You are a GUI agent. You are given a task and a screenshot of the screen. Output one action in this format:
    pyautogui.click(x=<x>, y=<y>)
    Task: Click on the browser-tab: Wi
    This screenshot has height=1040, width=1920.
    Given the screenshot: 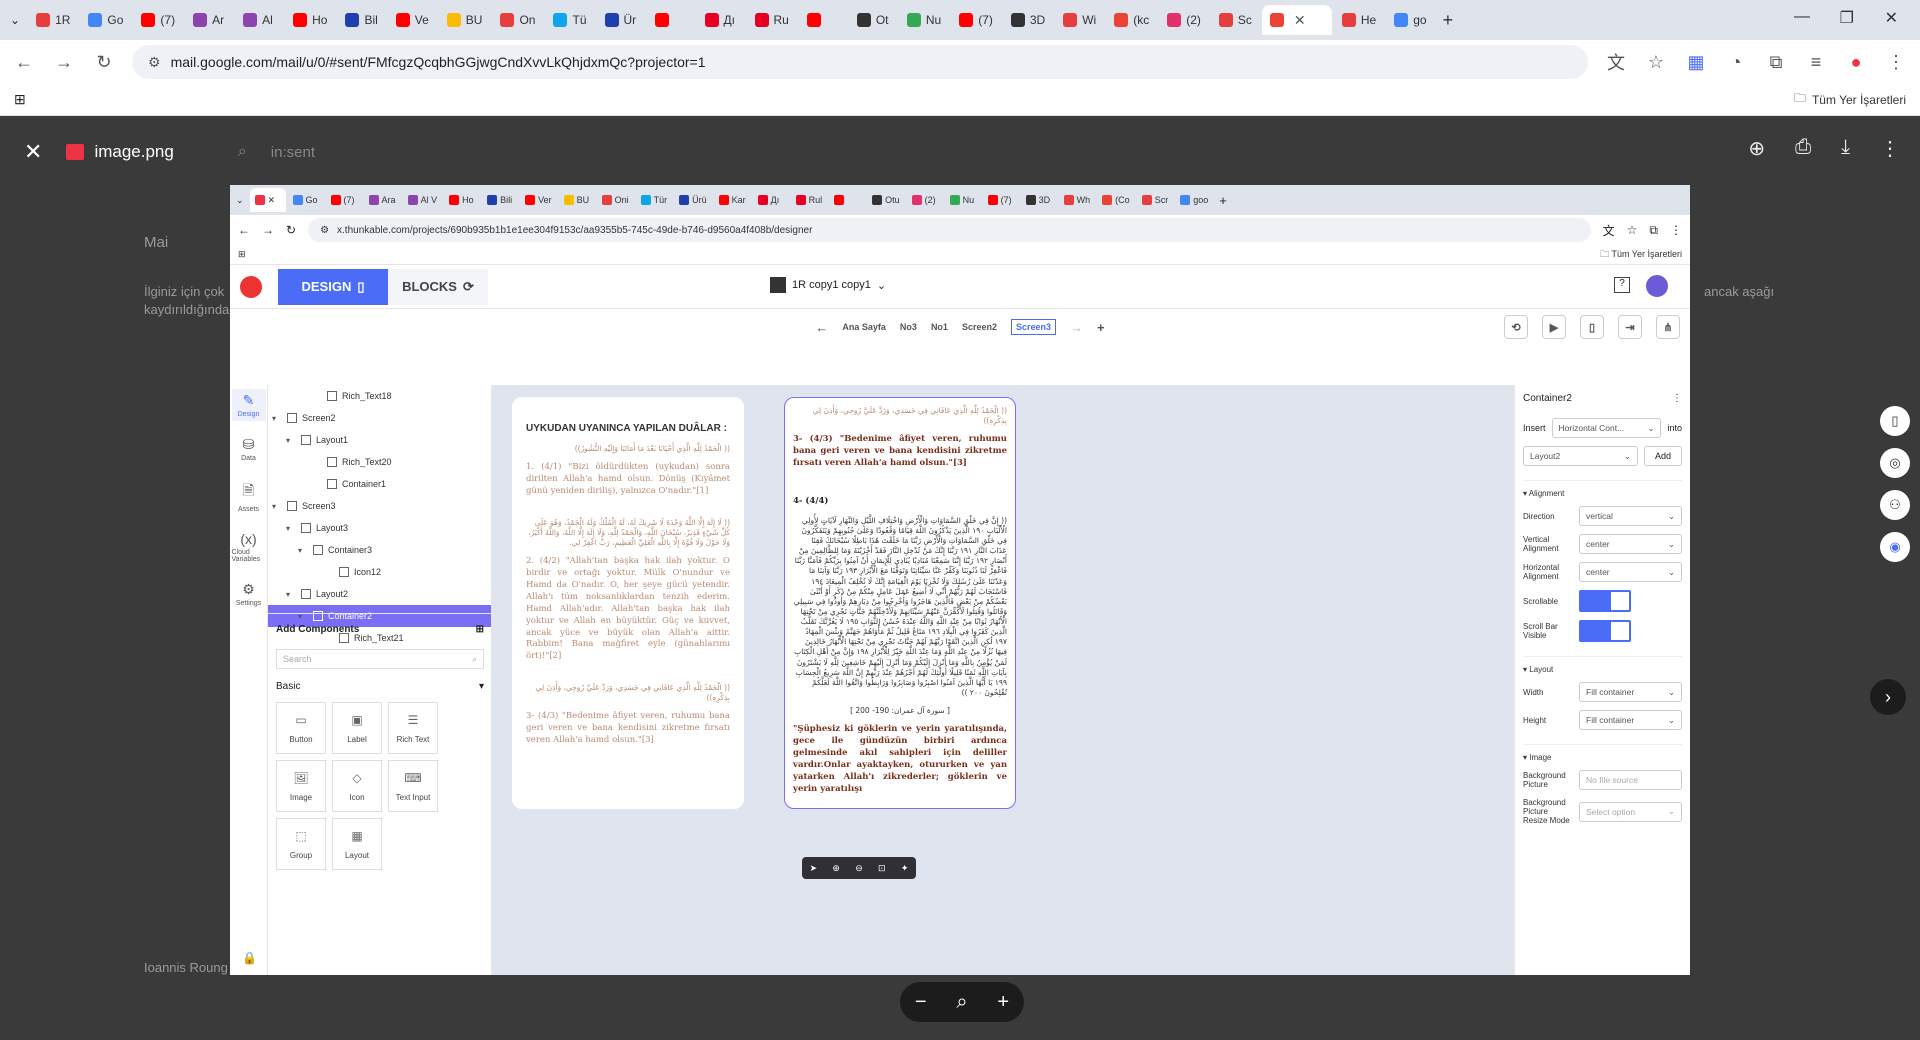 What is the action you would take?
    pyautogui.click(x=1079, y=20)
    